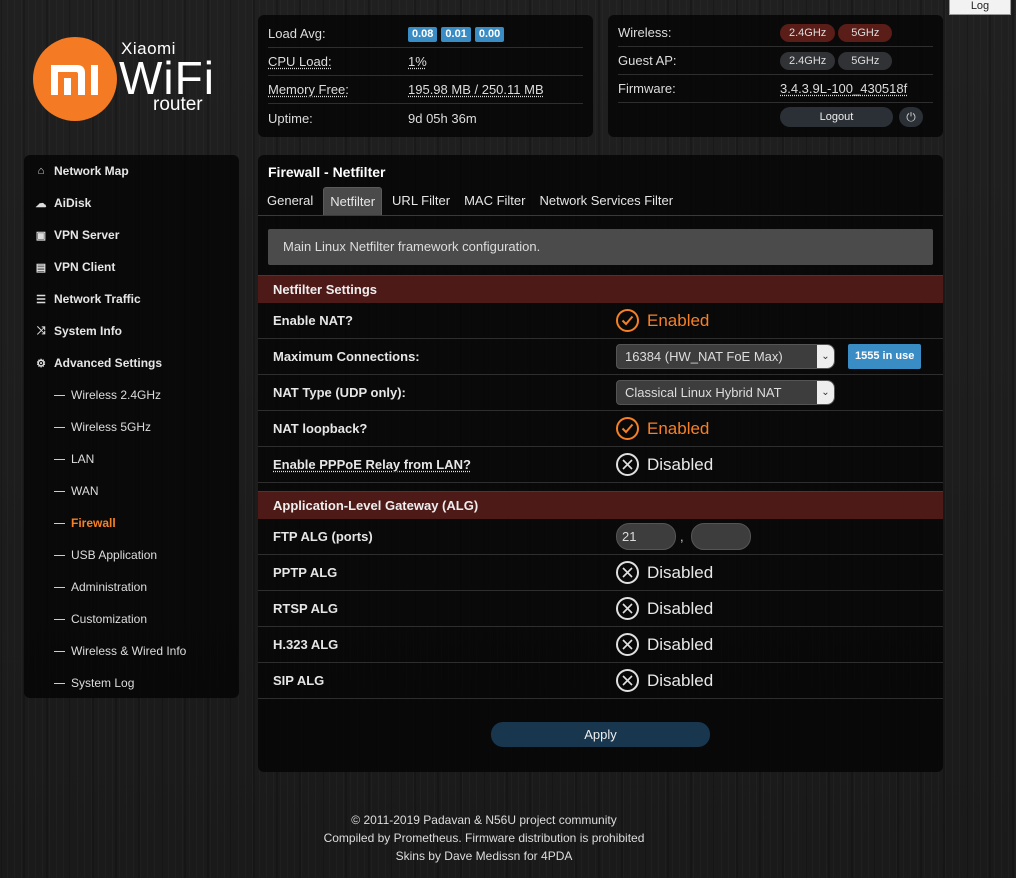  Describe the element at coordinates (178, 104) in the screenshot. I see `logo-sub: router` at that location.